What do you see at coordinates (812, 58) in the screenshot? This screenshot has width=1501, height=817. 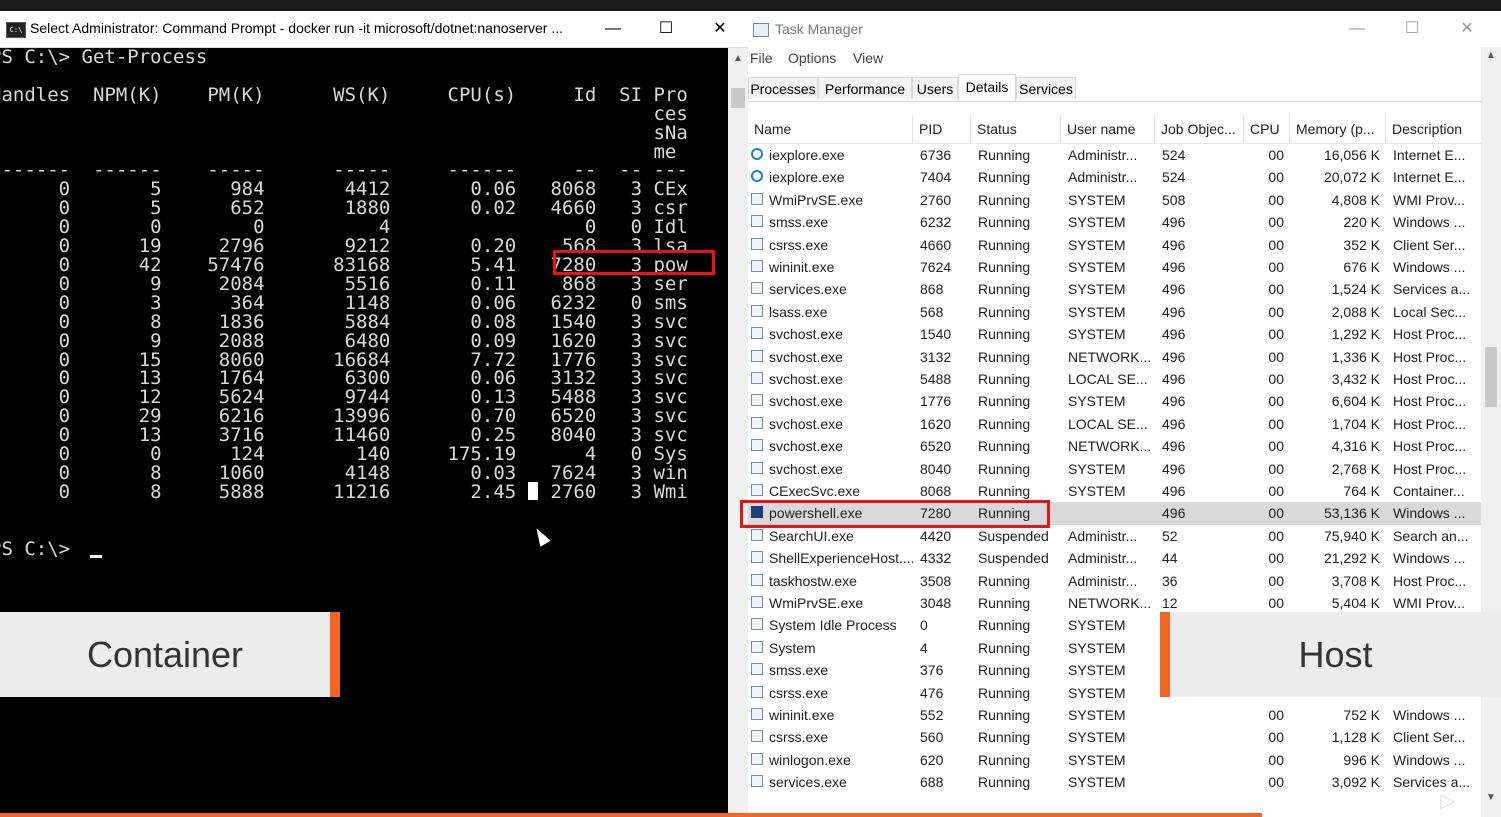 I see `menu-options: Options` at bounding box center [812, 58].